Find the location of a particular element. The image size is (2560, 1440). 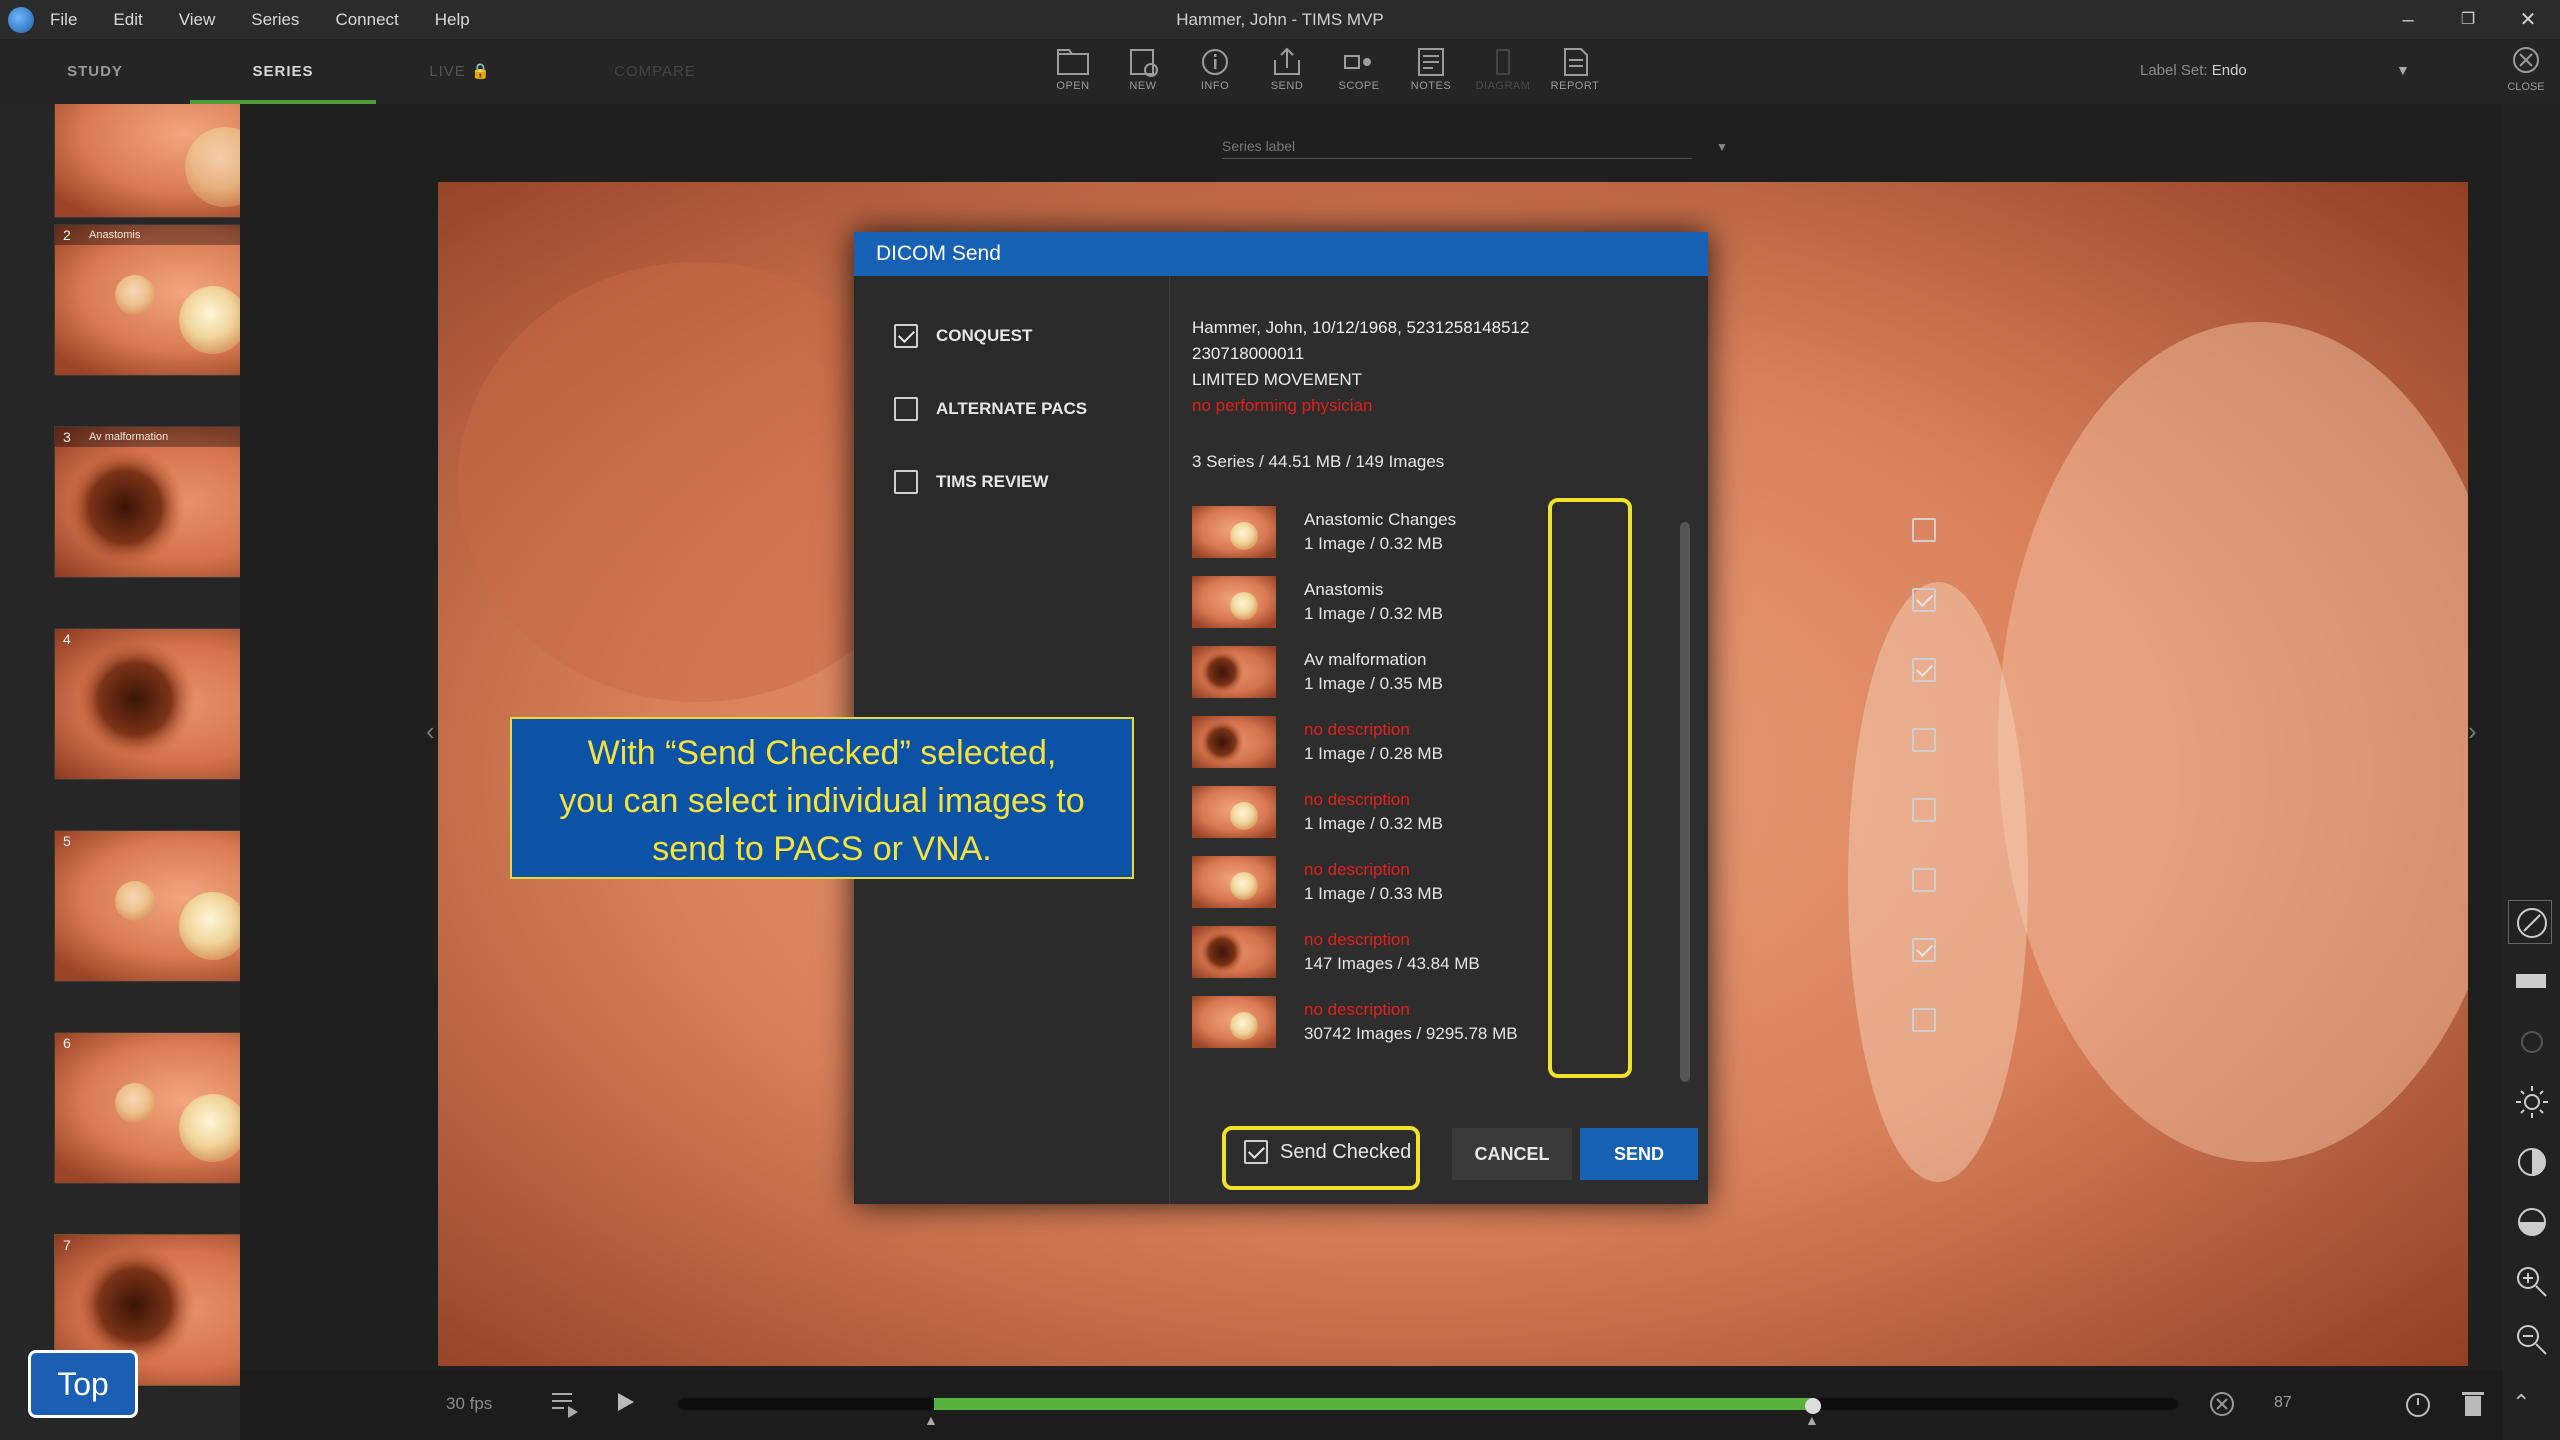

checkbox-column-highlight is located at coordinates (1590, 788).